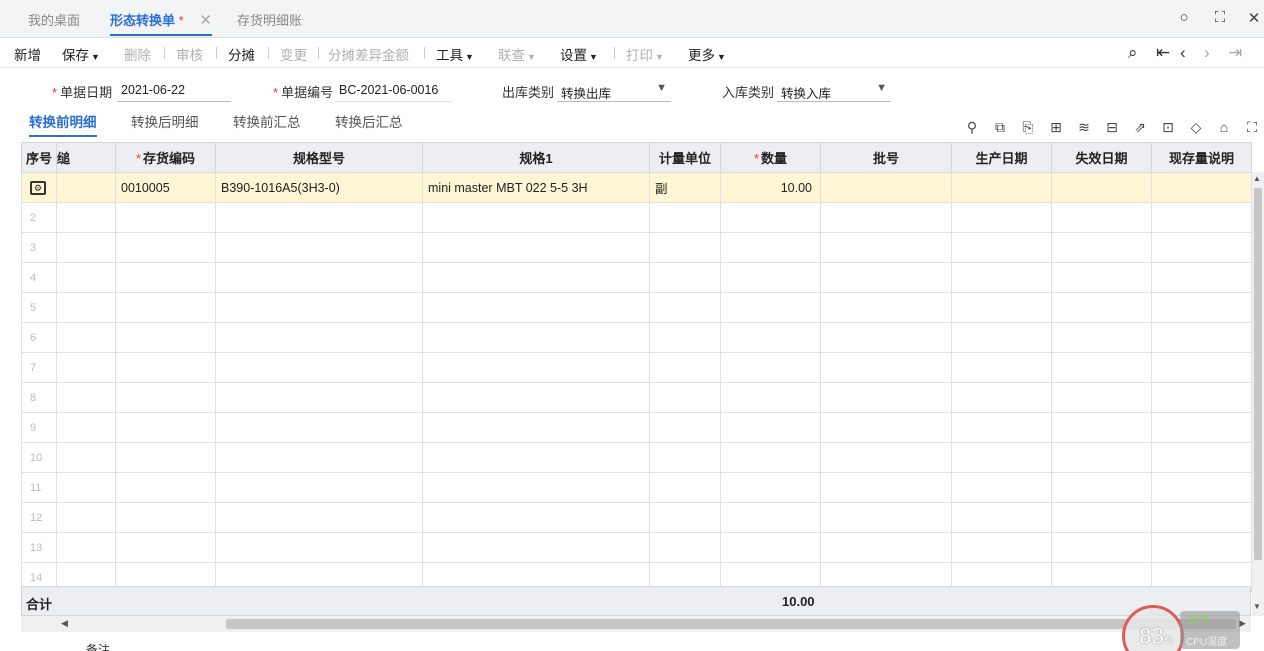  I want to click on table-row: 7, so click(636, 367).